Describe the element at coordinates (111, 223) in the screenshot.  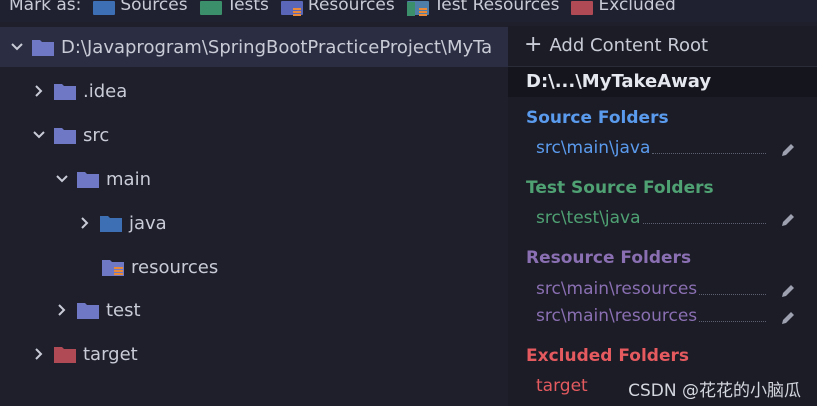
I see `source-folder-icon` at that location.